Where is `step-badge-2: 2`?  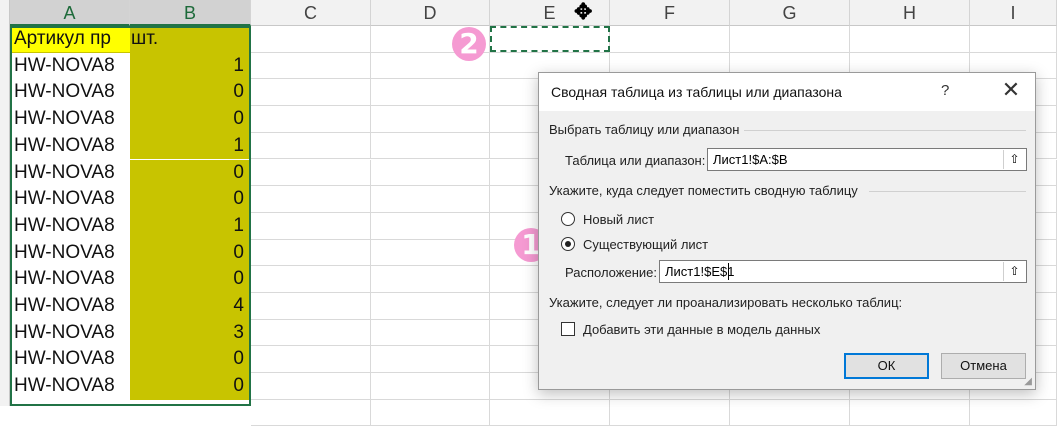 step-badge-2: 2 is located at coordinates (469, 44).